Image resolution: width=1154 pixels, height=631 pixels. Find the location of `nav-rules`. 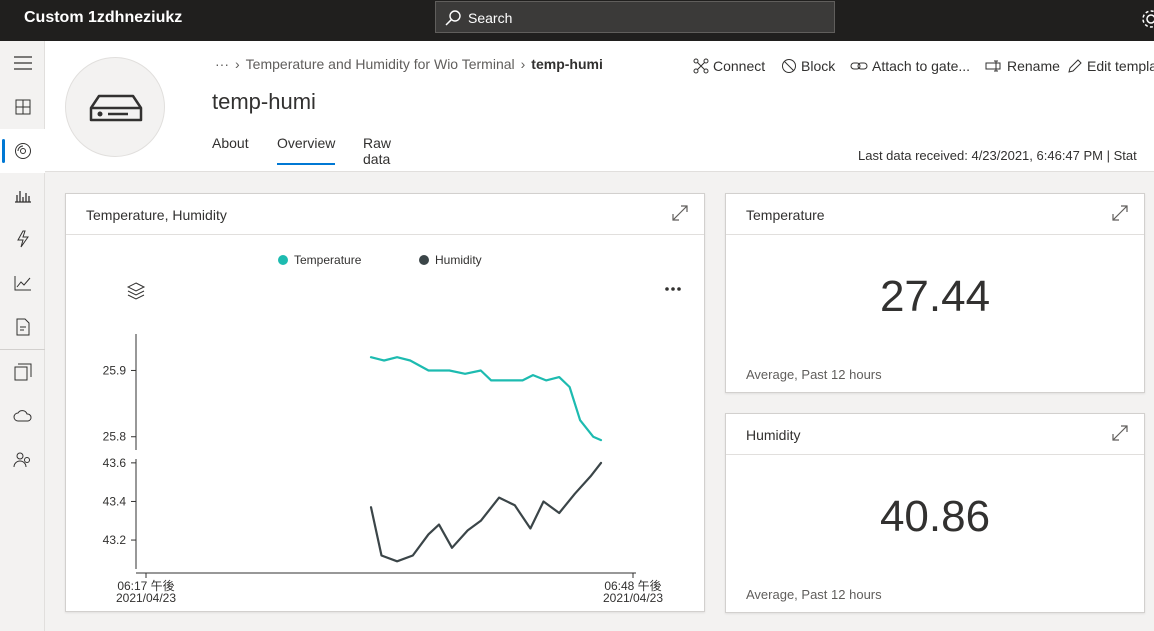

nav-rules is located at coordinates (22, 239).